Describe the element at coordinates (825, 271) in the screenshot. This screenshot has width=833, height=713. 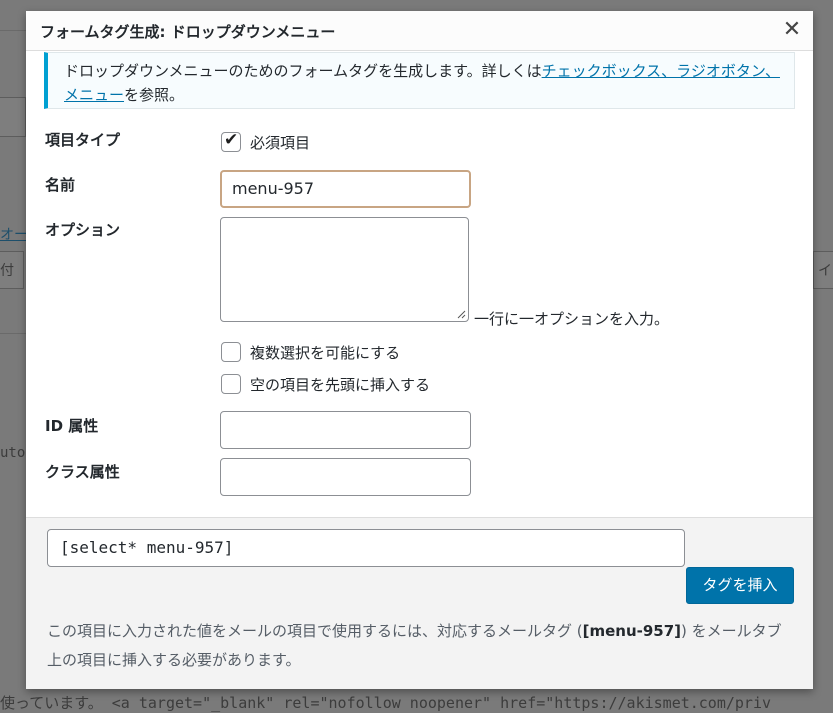
I see `background-text-fragment: イ` at that location.